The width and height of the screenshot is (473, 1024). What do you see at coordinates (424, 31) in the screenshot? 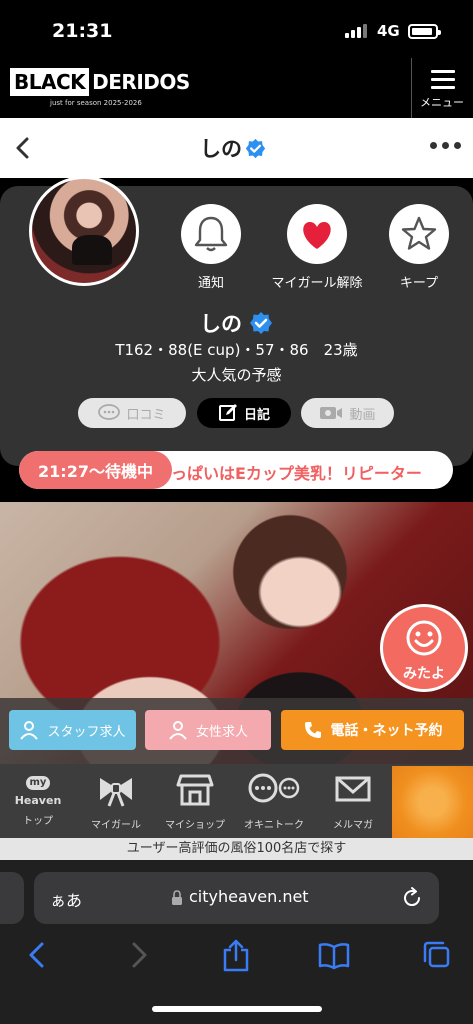
I see `battery-icon` at bounding box center [424, 31].